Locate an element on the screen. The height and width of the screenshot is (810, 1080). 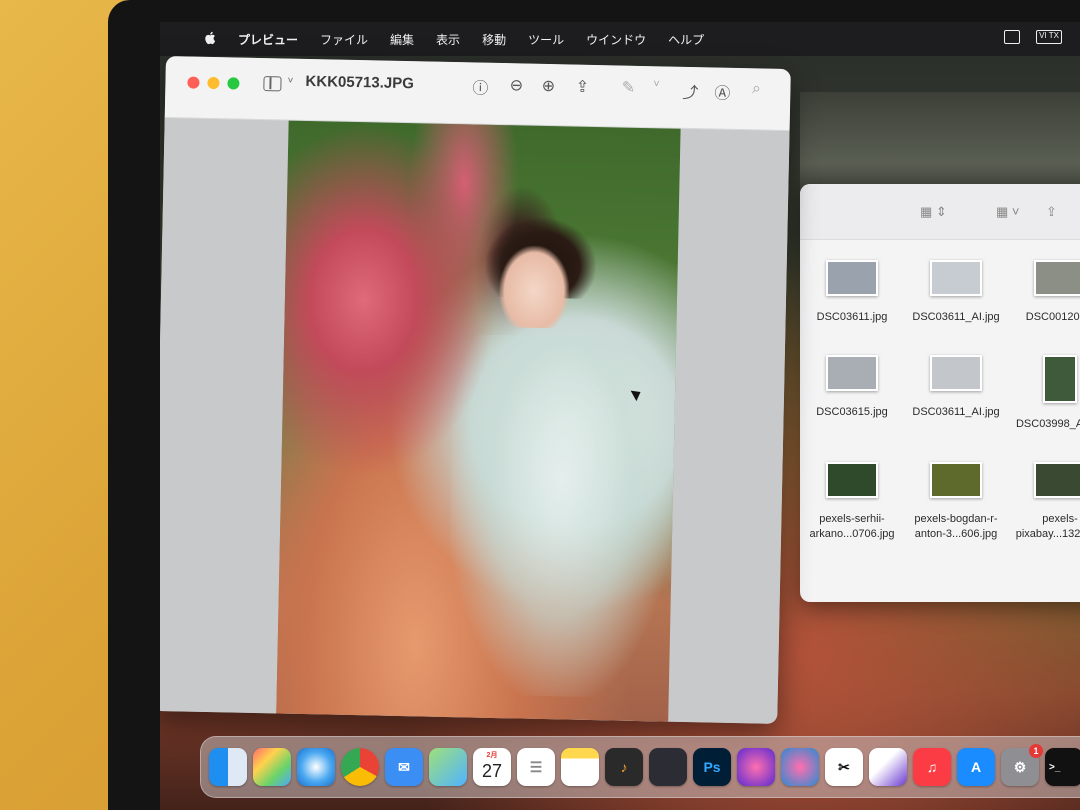
file-item: pexels-pixabay...1321.jpg is located at coordinates (1044, 502).